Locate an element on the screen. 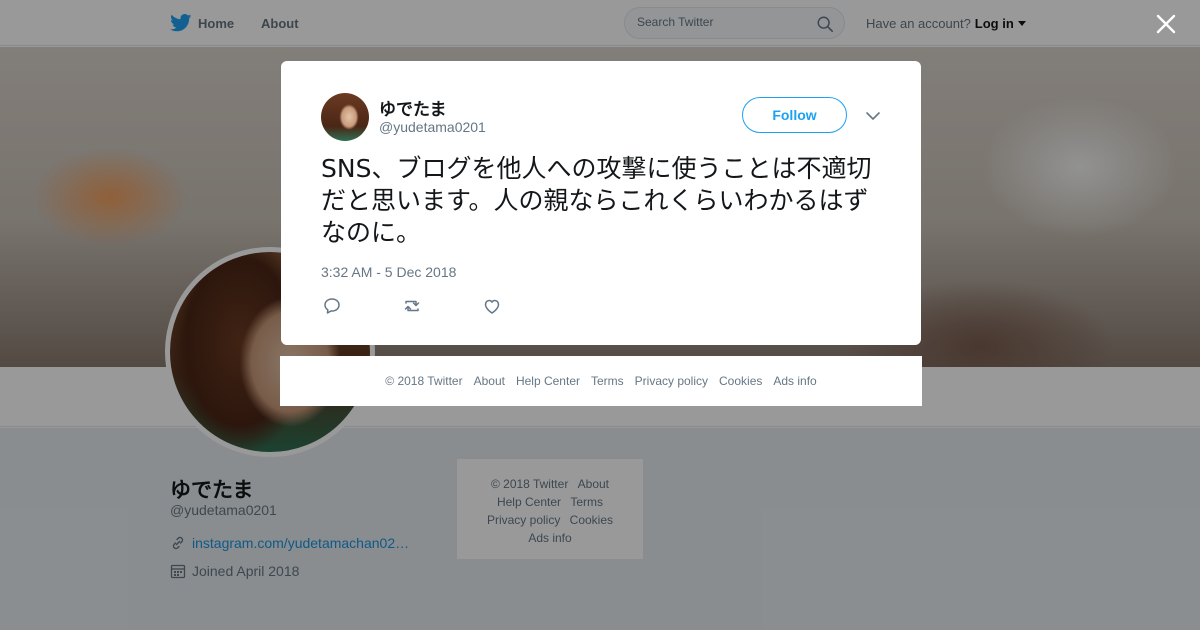 The image size is (1200, 630). footer-copyright: © 2018 Twitter is located at coordinates (424, 381).